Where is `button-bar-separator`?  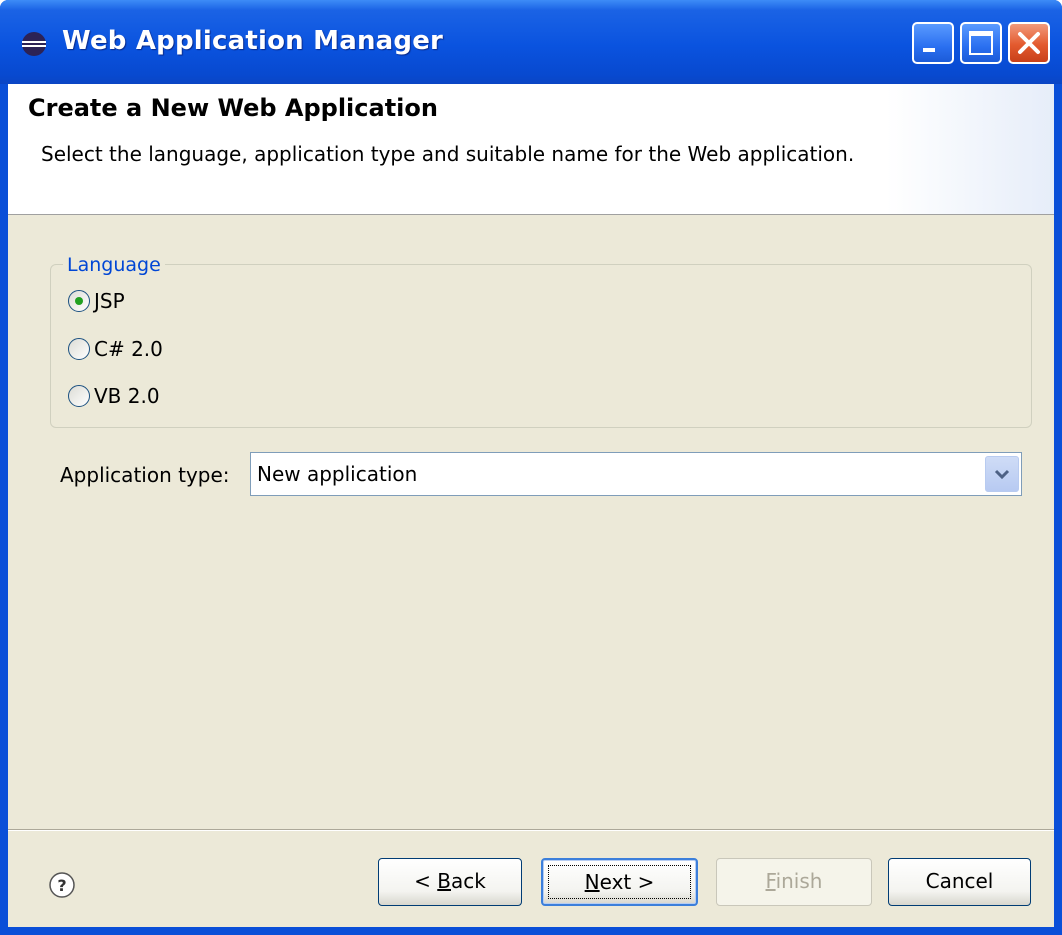 button-bar-separator is located at coordinates (531, 830).